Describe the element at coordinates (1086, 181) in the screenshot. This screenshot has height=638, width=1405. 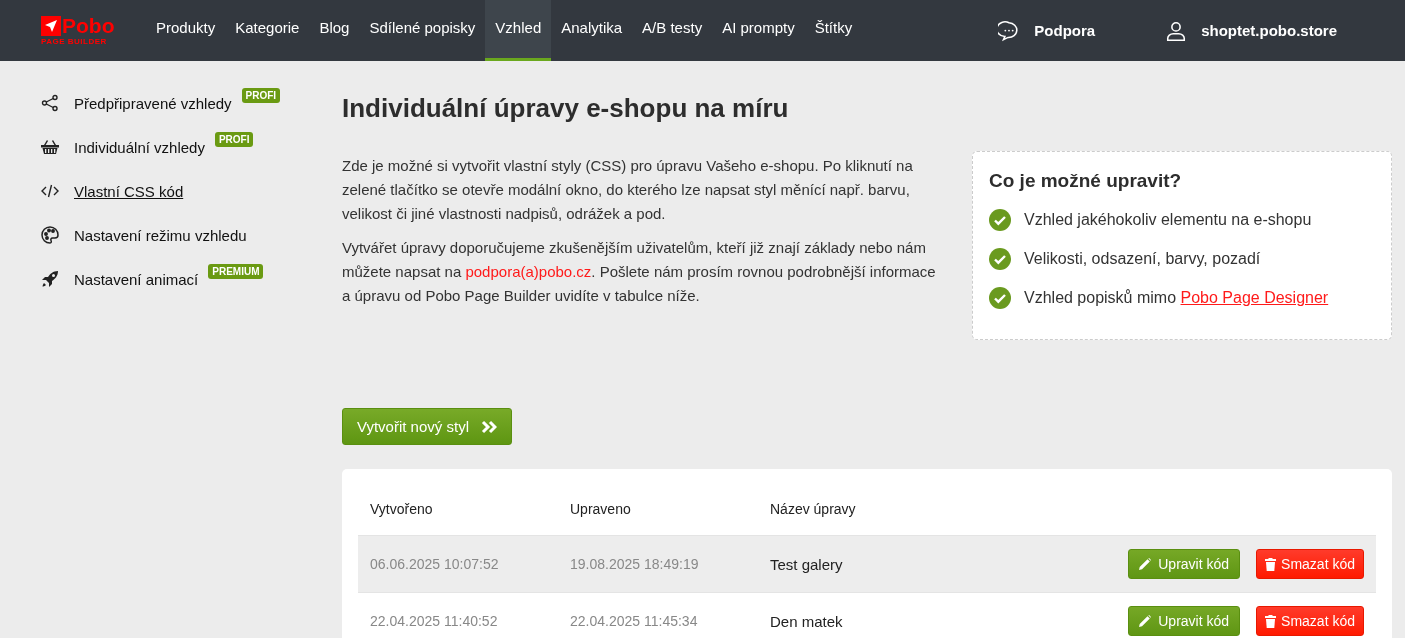
I see `info-card-title: Co je možné upravit?` at that location.